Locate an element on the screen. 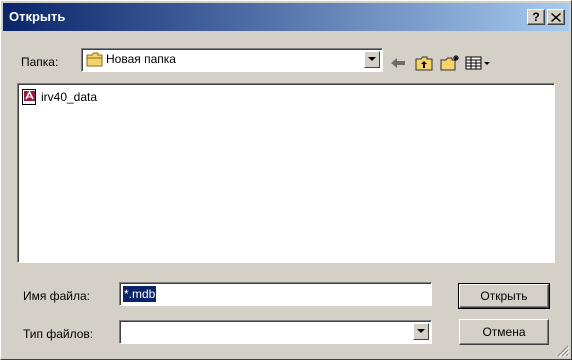 The height and width of the screenshot is (360, 572). folder-dropdown-button is located at coordinates (372, 59).